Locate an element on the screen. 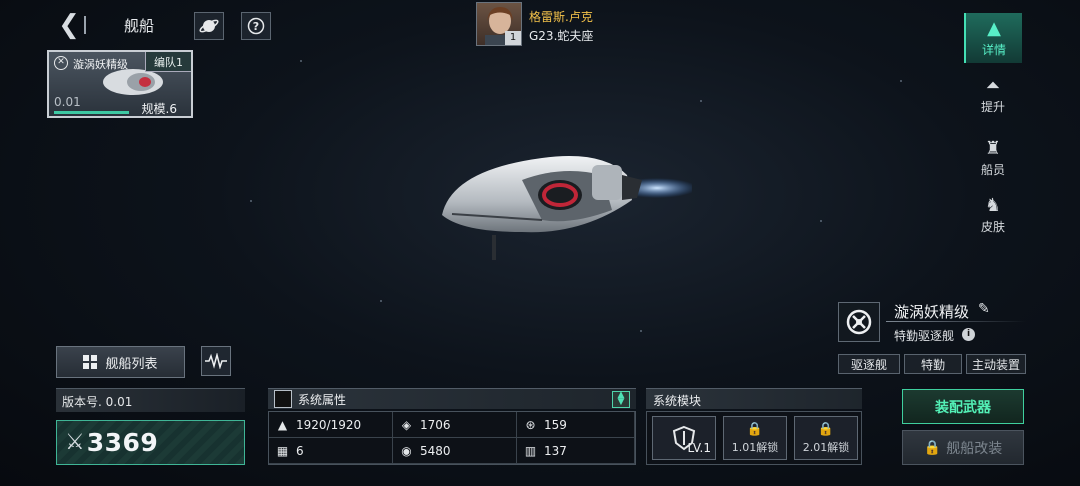 The width and height of the screenshot is (1080, 486). combat-power-value: 3369 is located at coordinates (122, 442).